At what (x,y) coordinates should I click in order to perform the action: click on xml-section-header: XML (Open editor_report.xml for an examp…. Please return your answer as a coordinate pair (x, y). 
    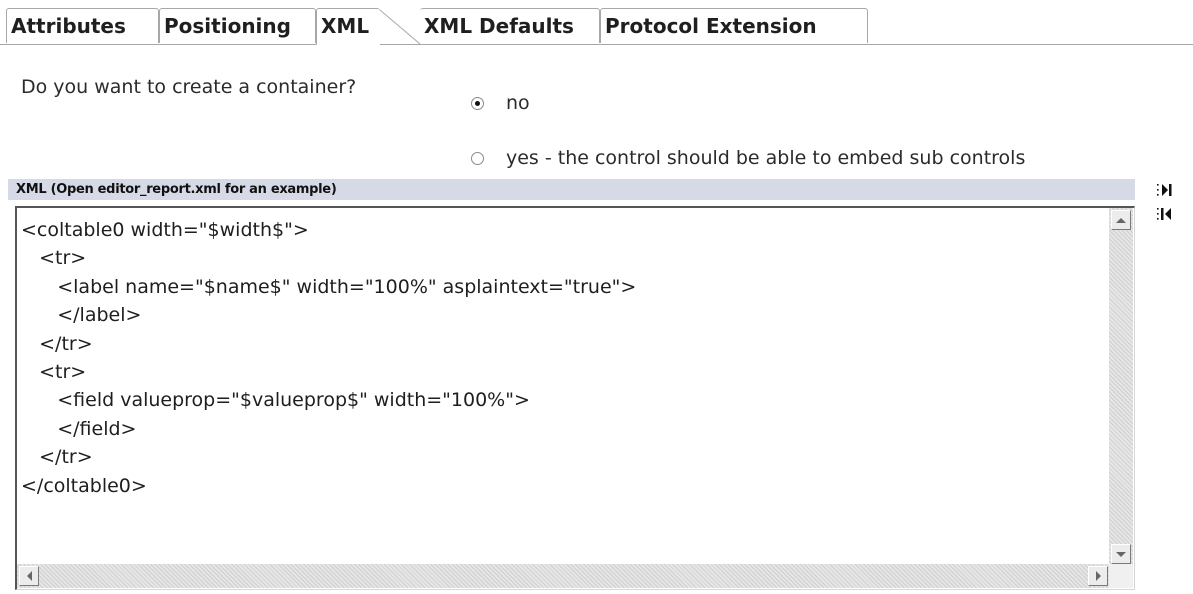
    Looking at the image, I should click on (571, 189).